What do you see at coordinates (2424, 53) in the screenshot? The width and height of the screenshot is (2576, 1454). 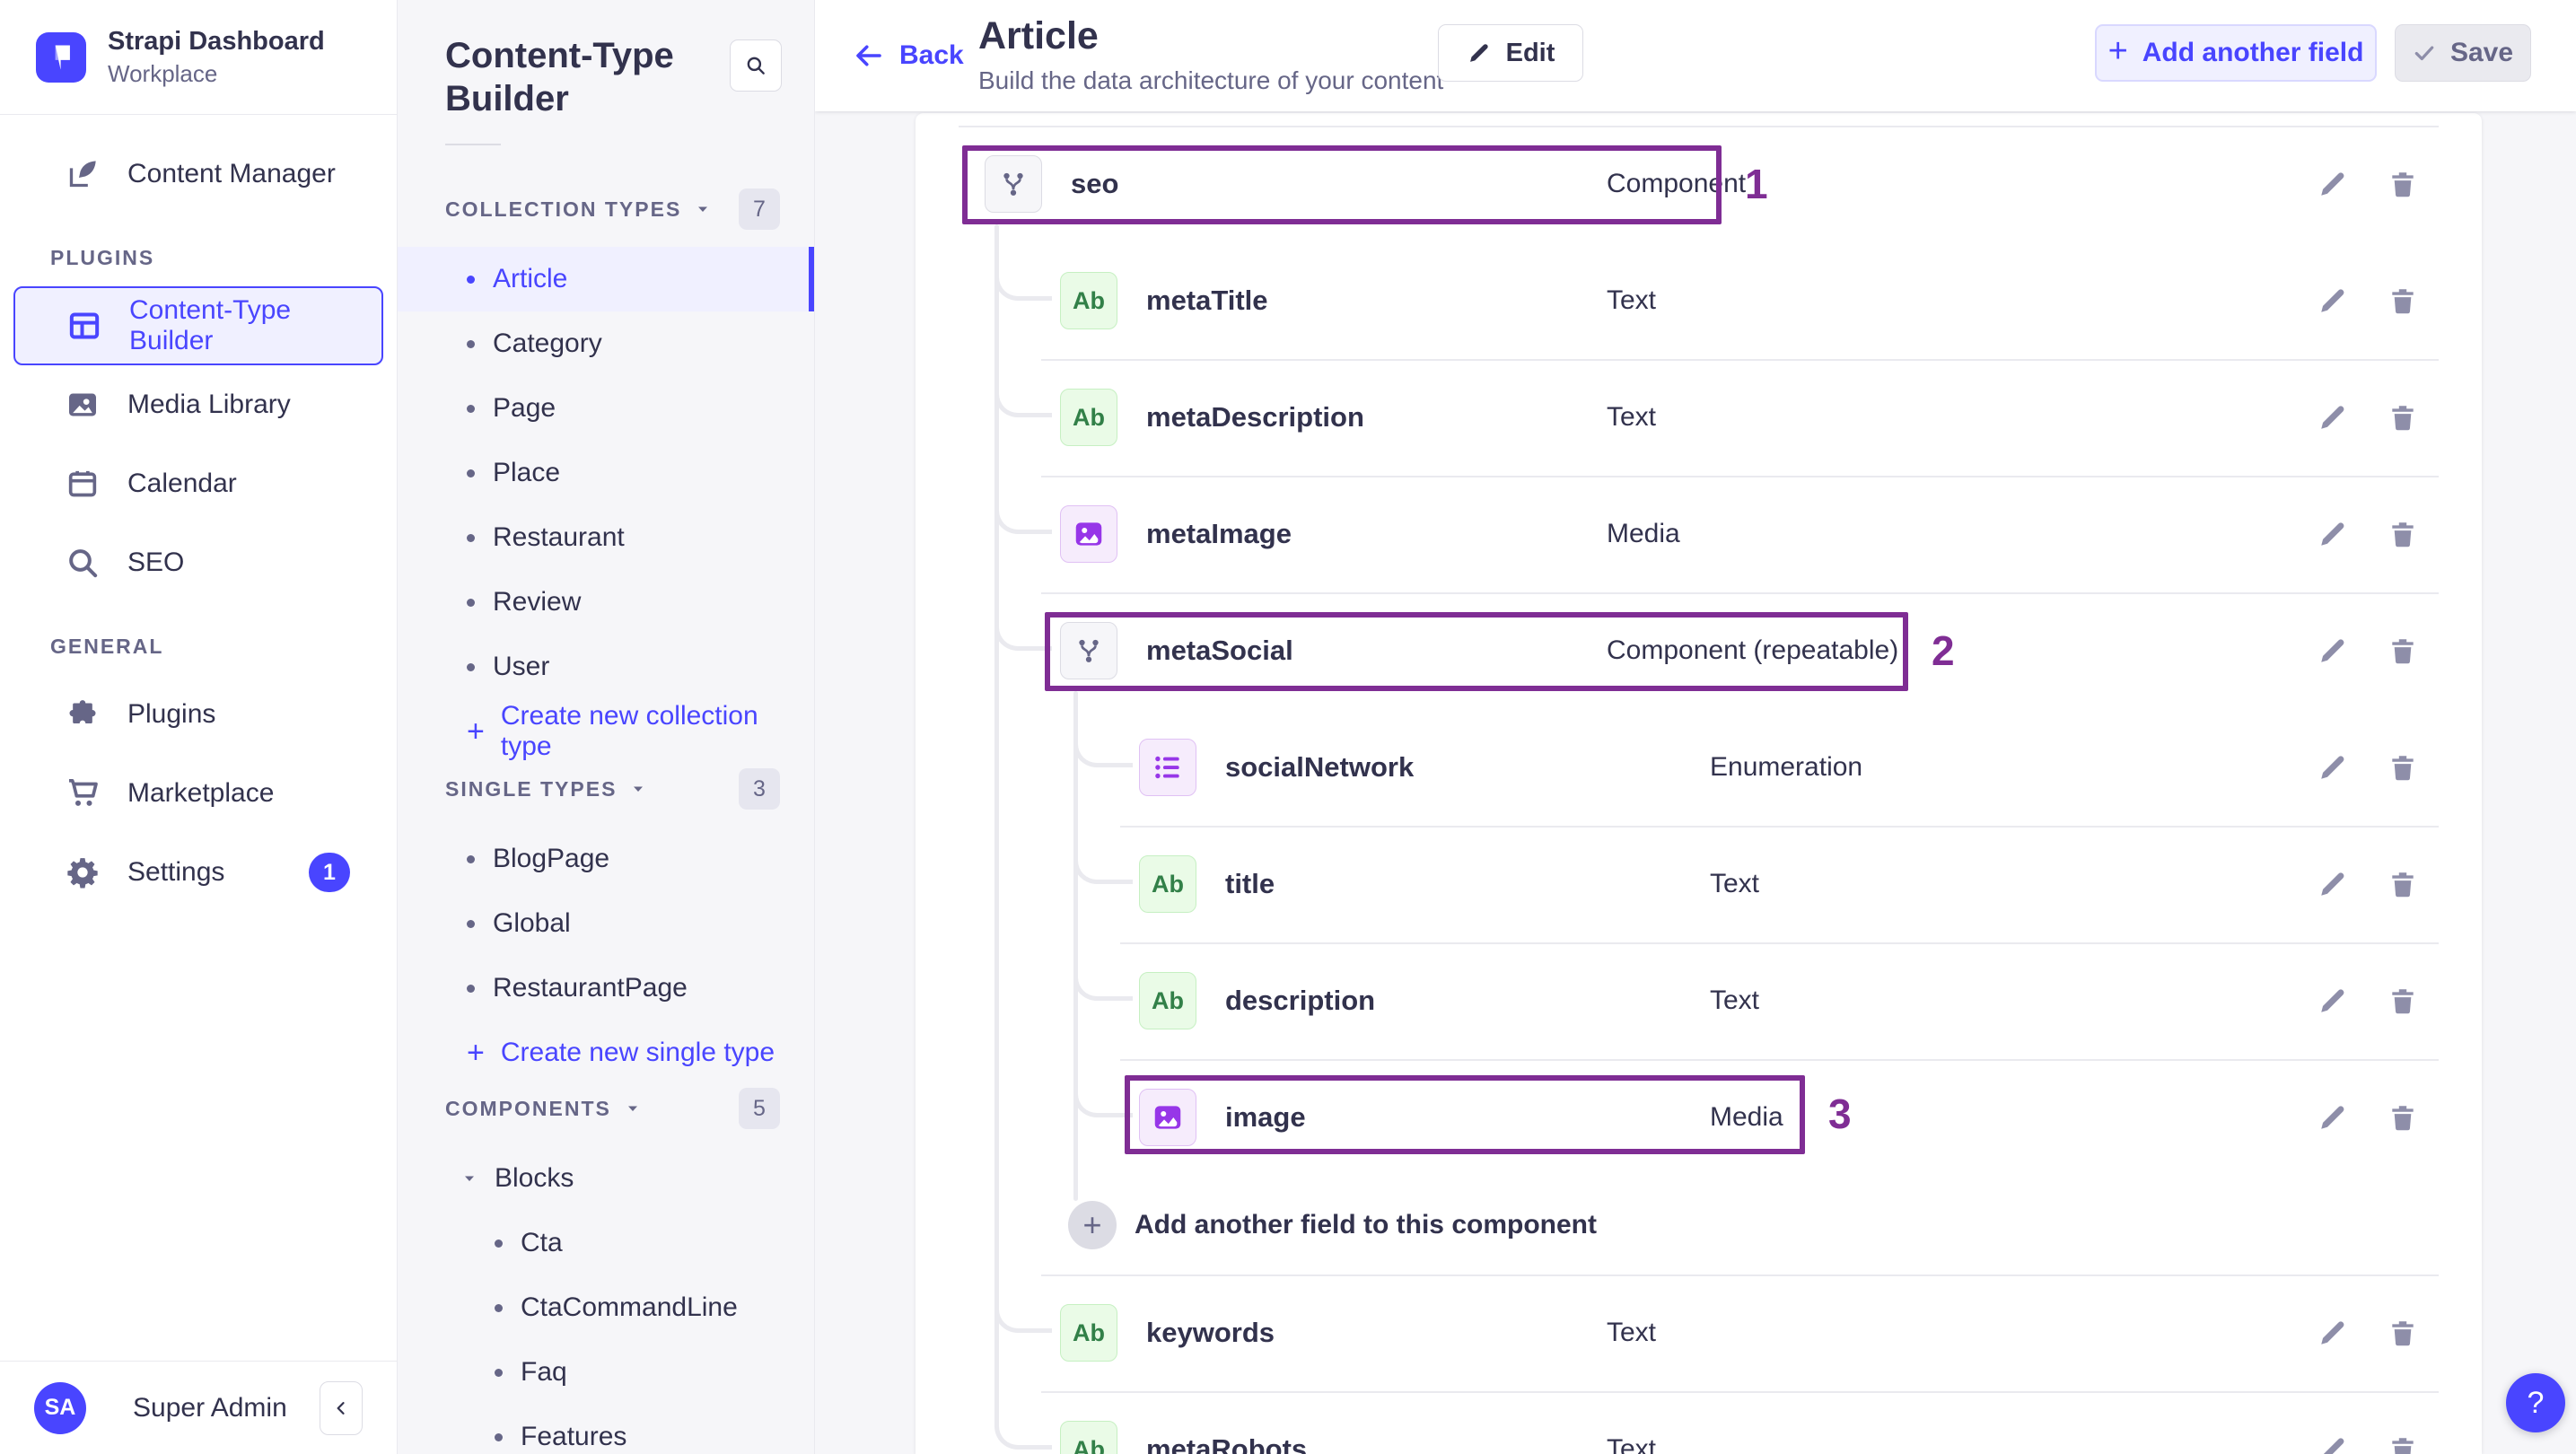 I see `check-icon` at bounding box center [2424, 53].